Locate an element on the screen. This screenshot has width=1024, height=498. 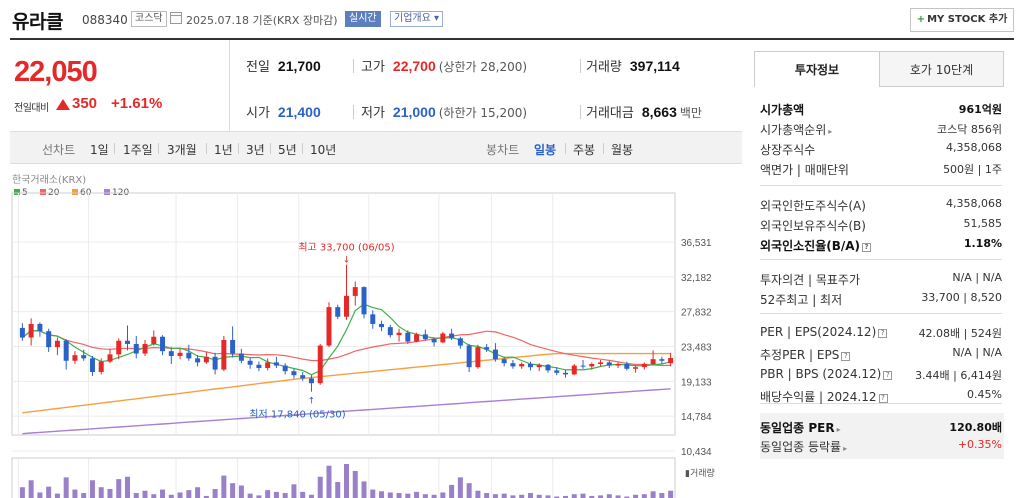
min-price-annotation: 최저 17,840 (05/30) is located at coordinates (297, 415).